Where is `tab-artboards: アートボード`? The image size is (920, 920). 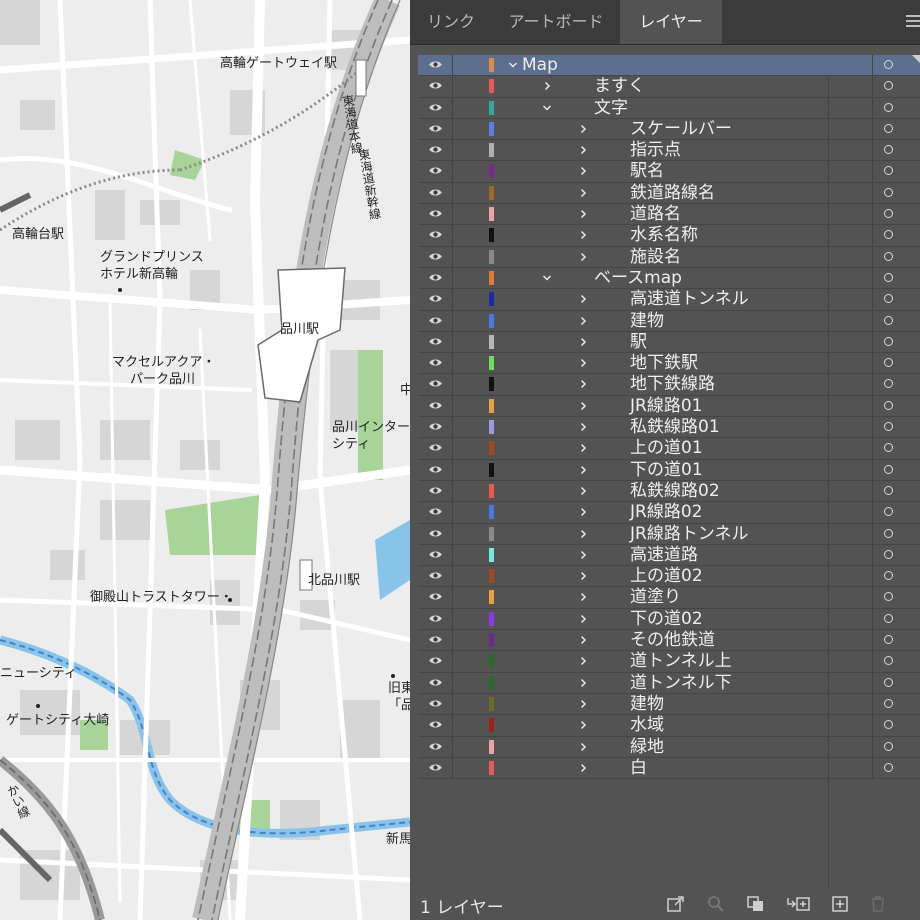 tab-artboards: アートボード is located at coordinates (556, 22).